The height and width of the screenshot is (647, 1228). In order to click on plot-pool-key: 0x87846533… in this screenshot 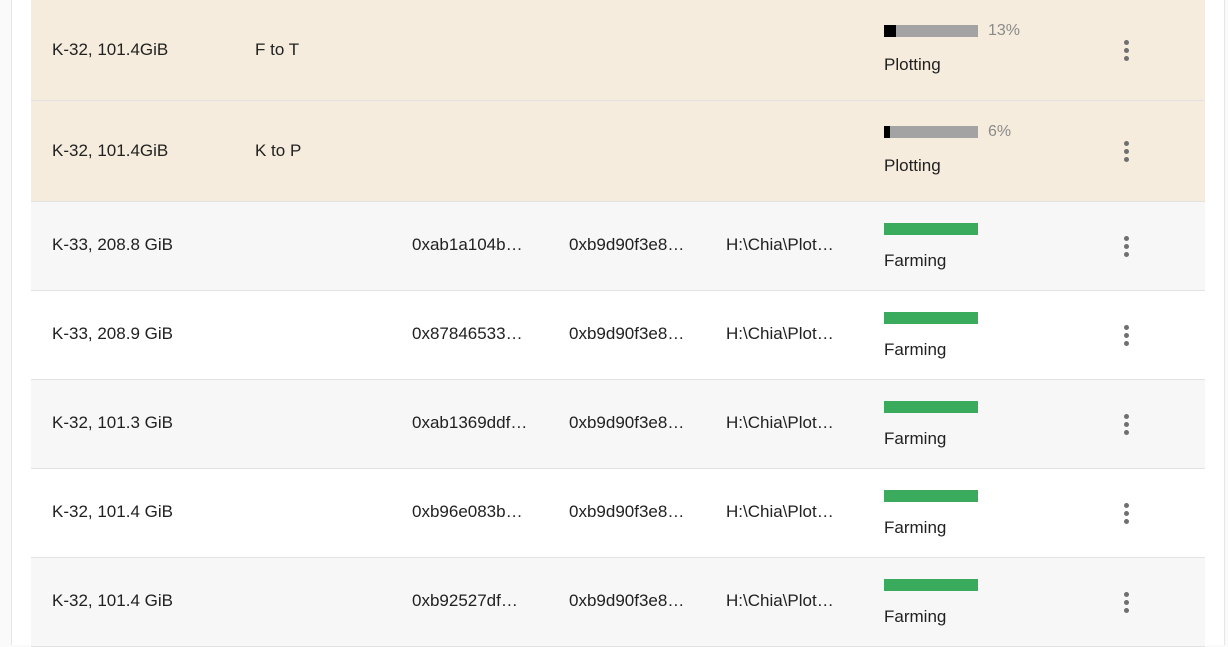, I will do `click(467, 333)`.